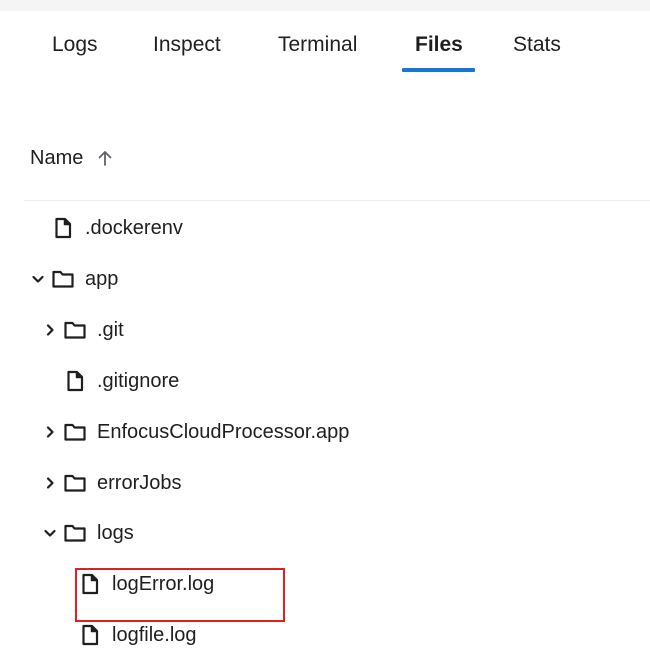 The height and width of the screenshot is (672, 650). Describe the element at coordinates (325, 5) in the screenshot. I see `top-band` at that location.